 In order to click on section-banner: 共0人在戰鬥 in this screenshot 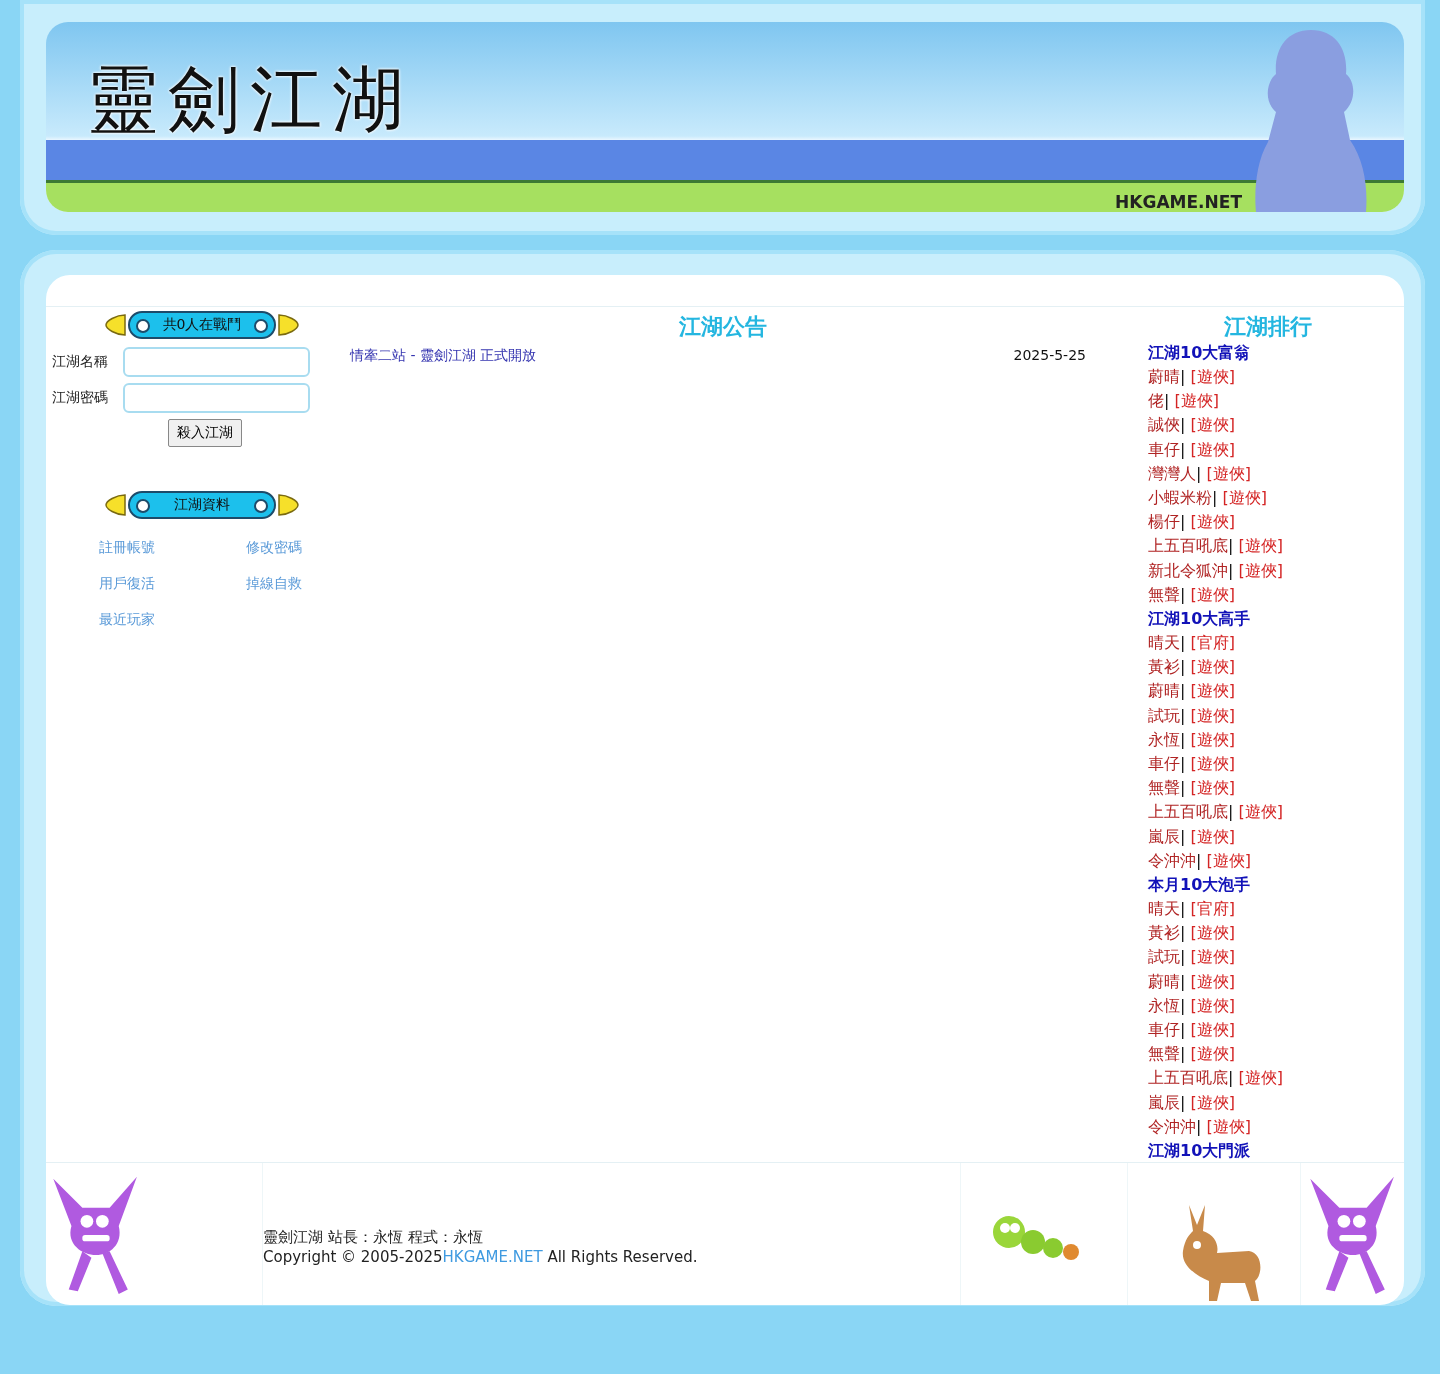, I will do `click(202, 325)`.